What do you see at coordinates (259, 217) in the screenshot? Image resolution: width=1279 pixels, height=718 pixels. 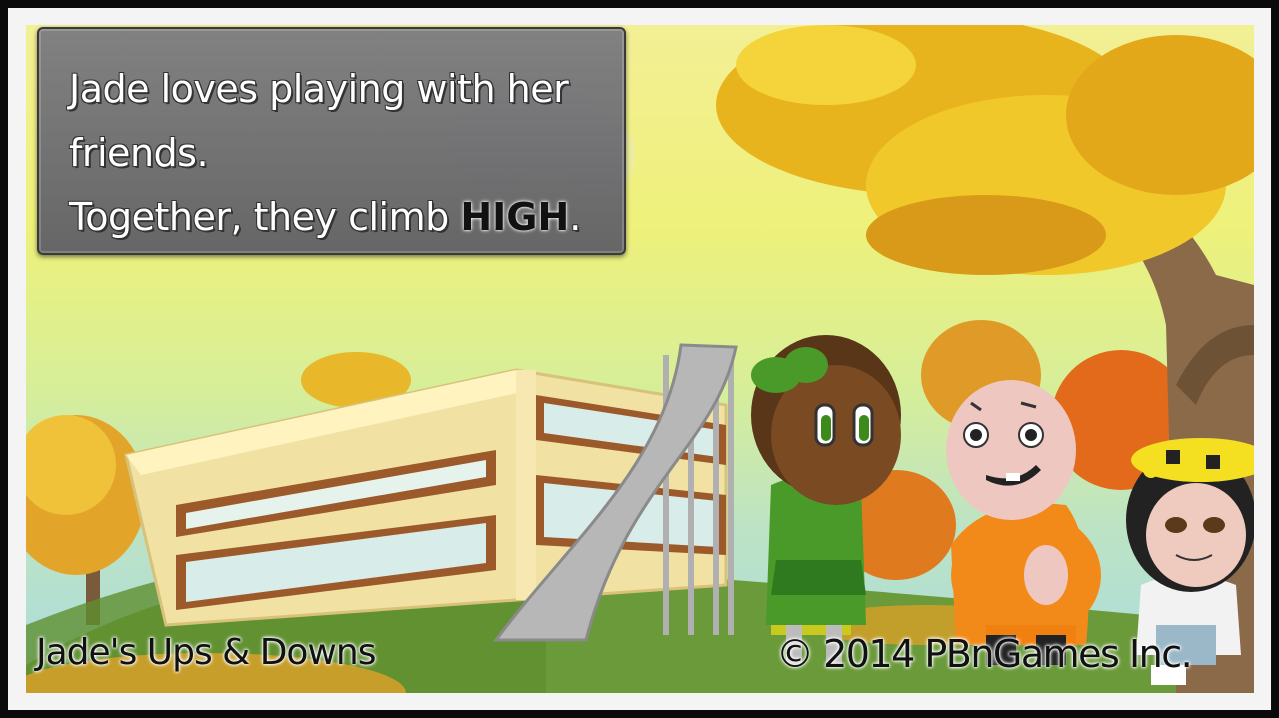 I see `narration-line-3-text: Together, they climb` at bounding box center [259, 217].